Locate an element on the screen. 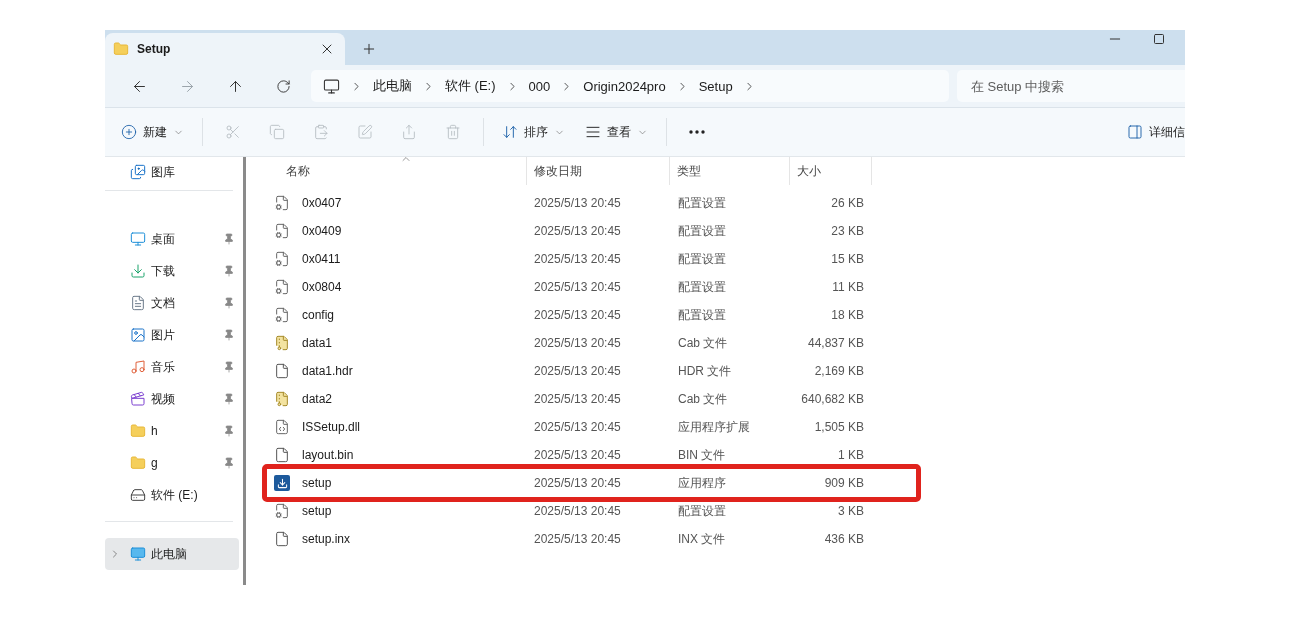  file-size: 3 KB is located at coordinates (851, 511).